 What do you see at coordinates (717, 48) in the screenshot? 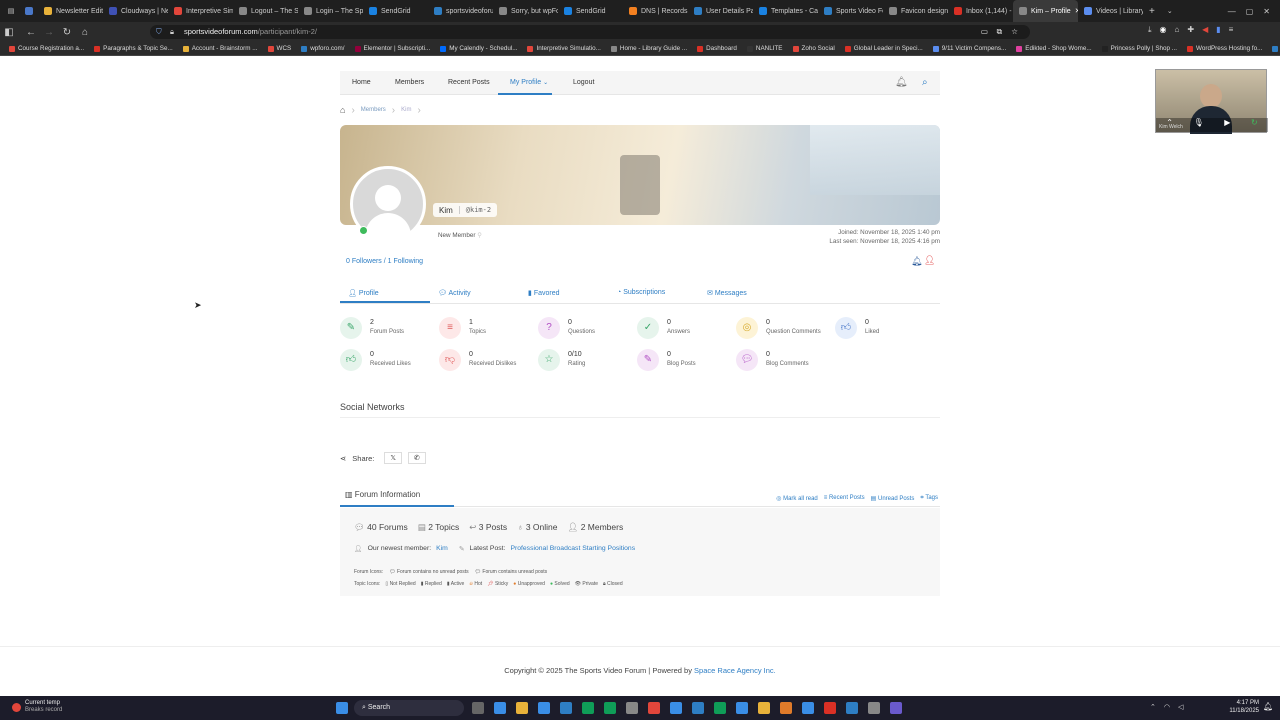
I see `bookmark-item: Dashboard` at bounding box center [717, 48].